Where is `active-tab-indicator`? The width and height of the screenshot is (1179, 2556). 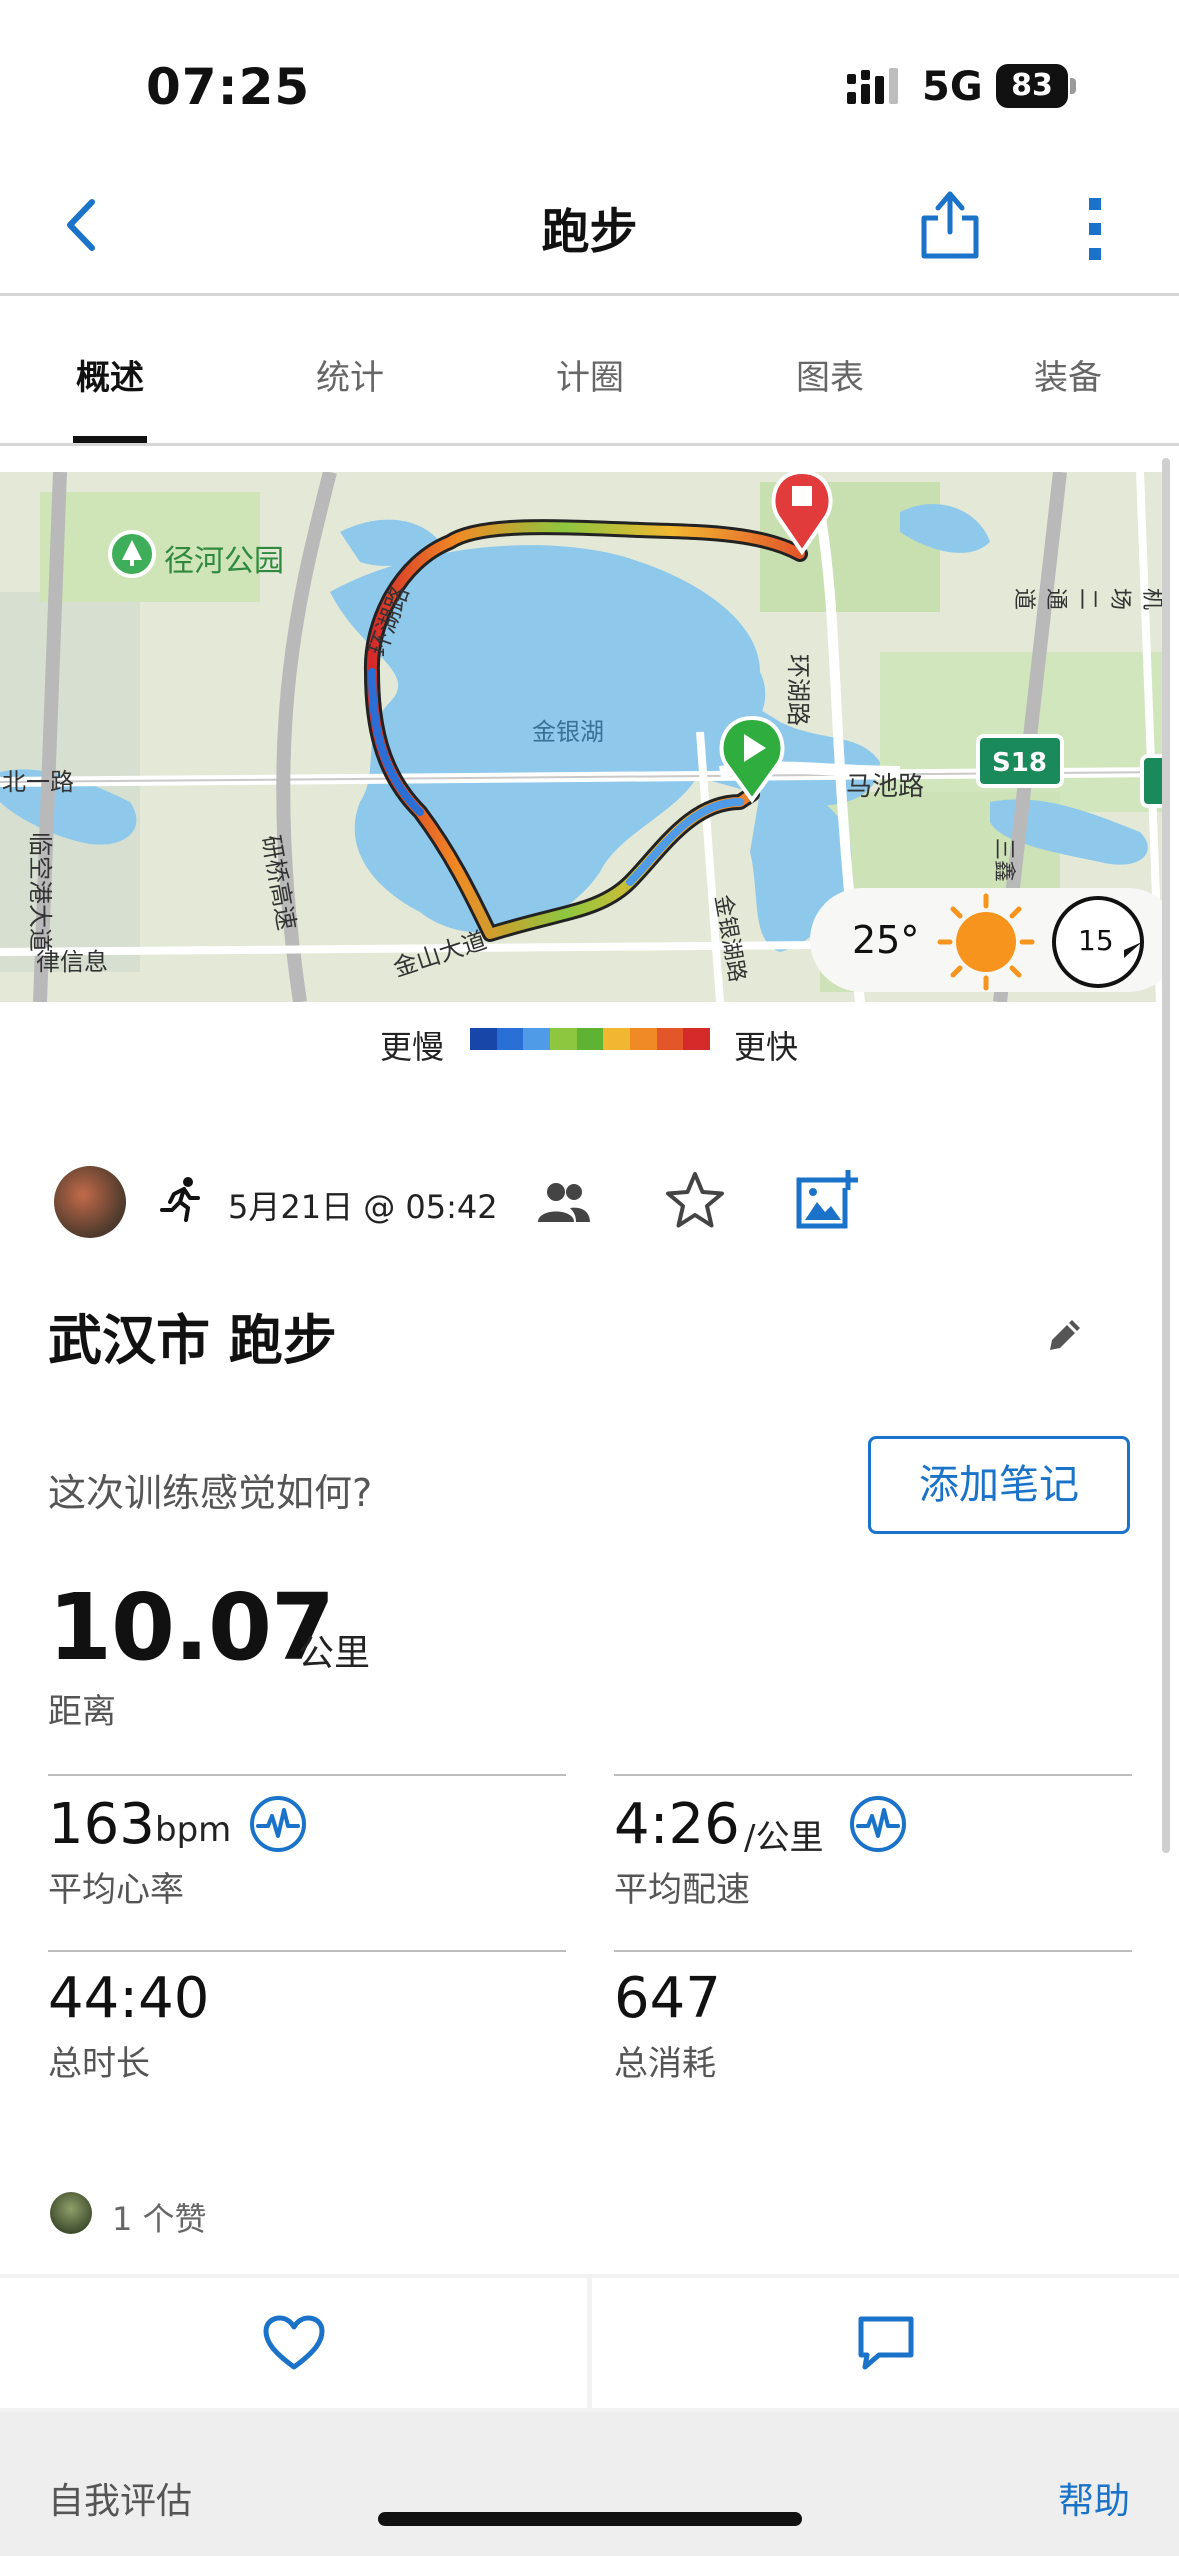
active-tab-indicator is located at coordinates (110, 439).